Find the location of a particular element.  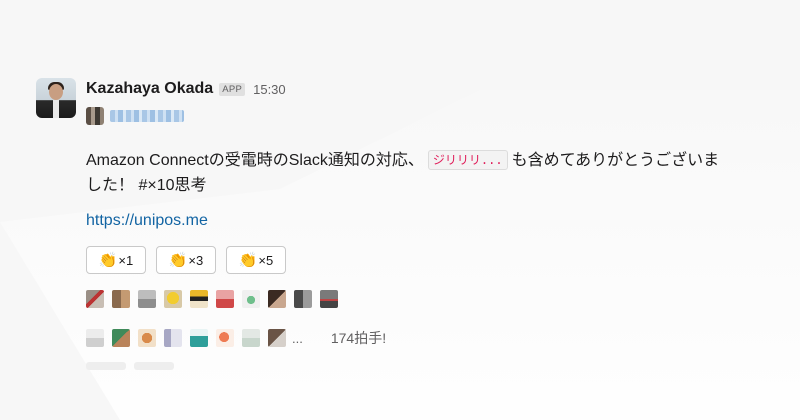

timestamp: 15:30 is located at coordinates (269, 89).